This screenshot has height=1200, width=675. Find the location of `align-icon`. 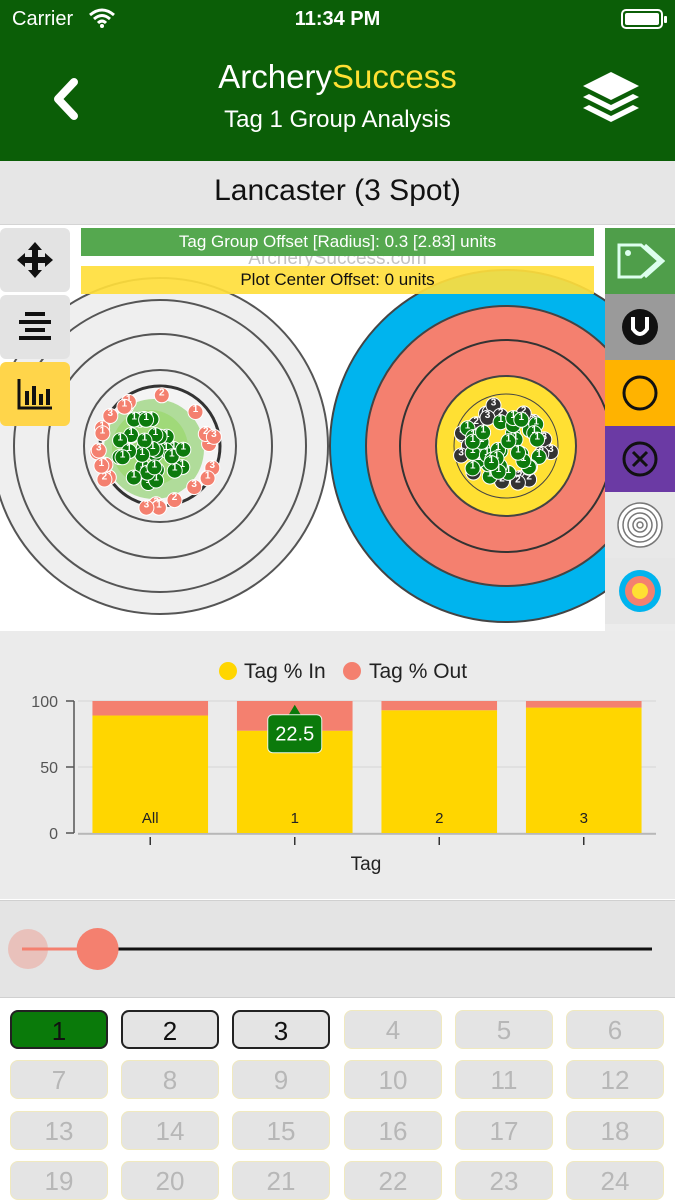

align-icon is located at coordinates (35, 326).